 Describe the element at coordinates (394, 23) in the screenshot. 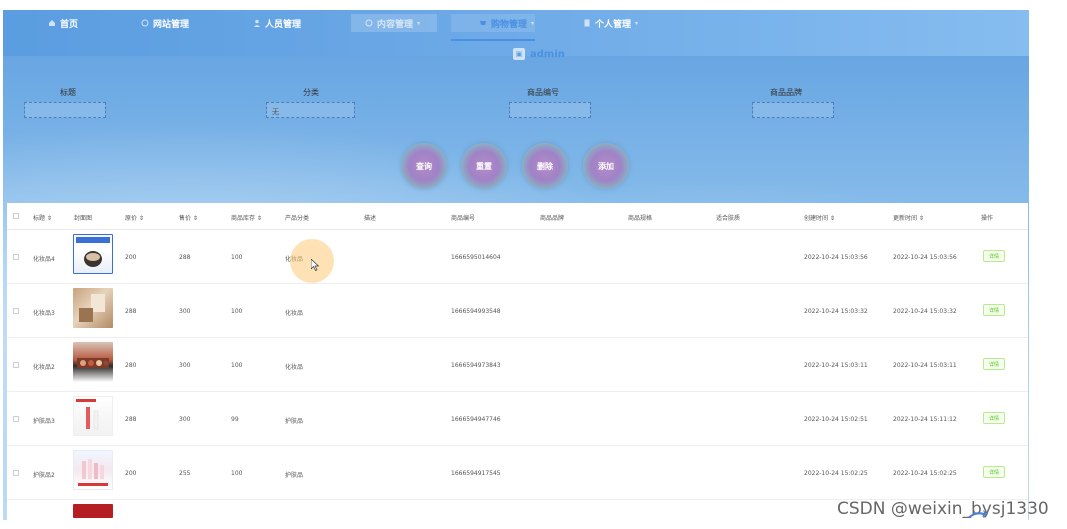

I see `nav-item-content: 内容管理 ▾` at that location.